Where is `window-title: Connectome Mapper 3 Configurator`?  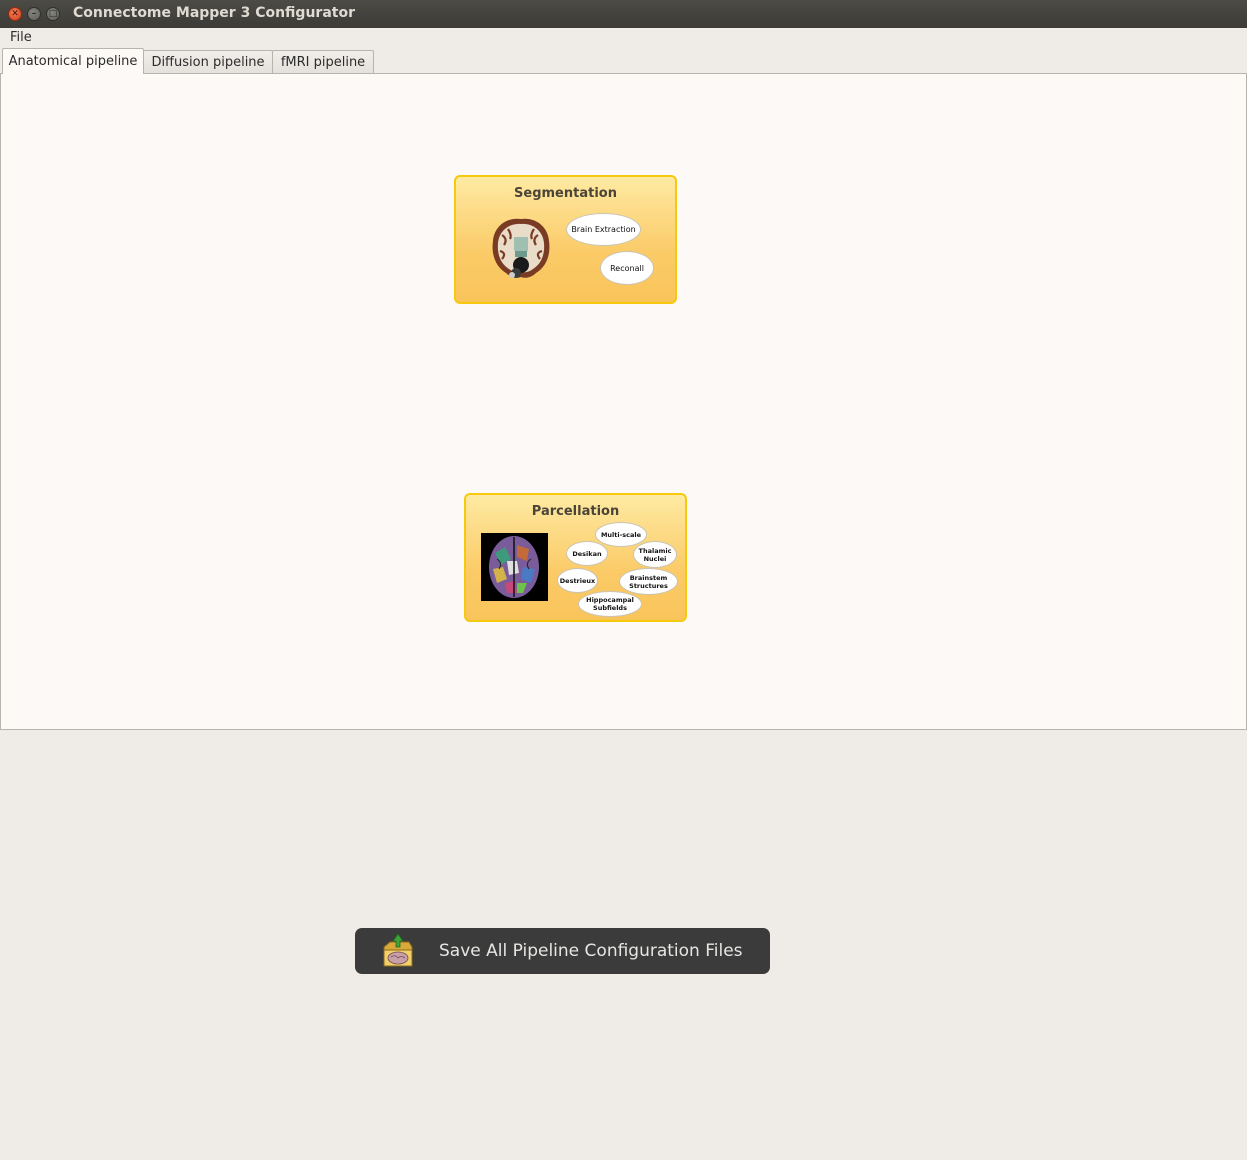 window-title: Connectome Mapper 3 Configurator is located at coordinates (214, 13).